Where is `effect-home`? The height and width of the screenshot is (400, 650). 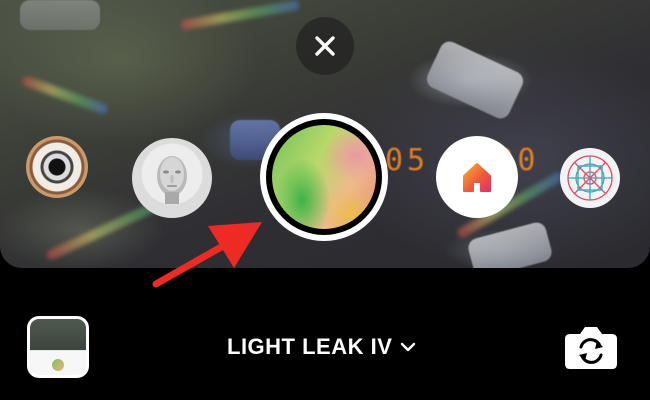
effect-home is located at coordinates (477, 177).